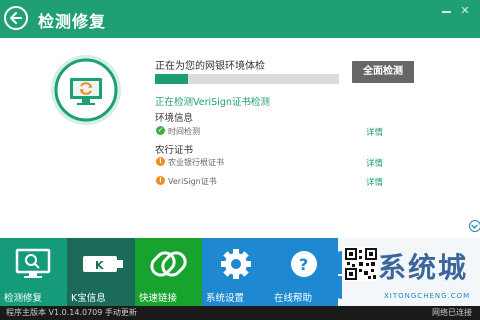  Describe the element at coordinates (447, 11) in the screenshot. I see `minimize-button` at that location.